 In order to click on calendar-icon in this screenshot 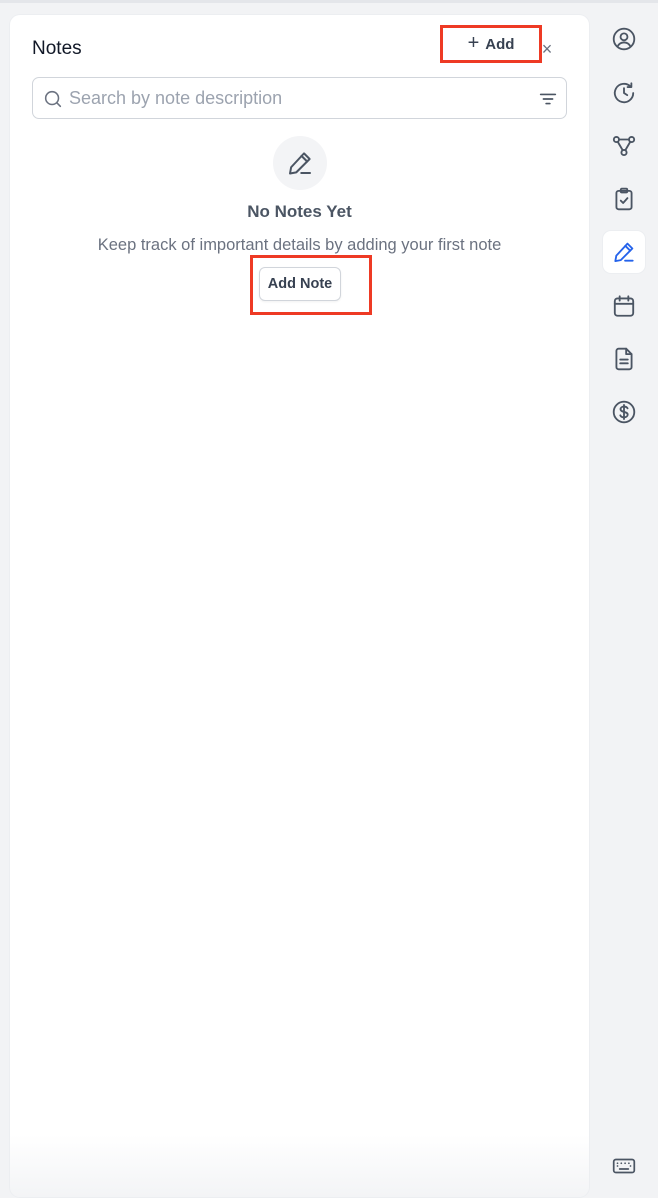, I will do `click(624, 306)`.